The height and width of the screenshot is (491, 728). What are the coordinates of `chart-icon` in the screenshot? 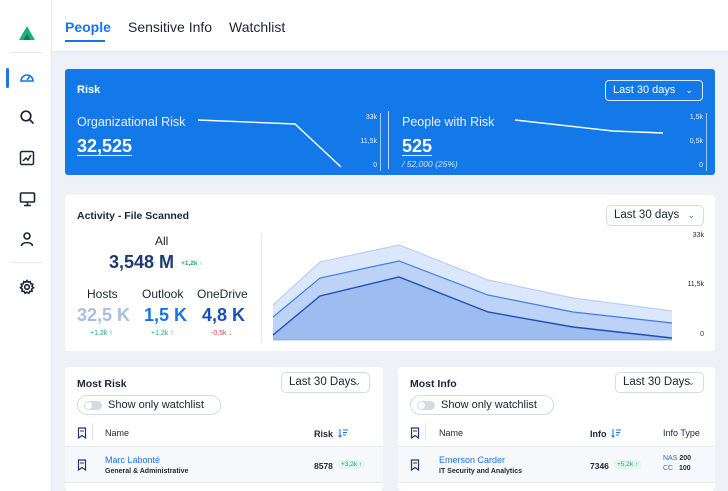 It's located at (27, 158).